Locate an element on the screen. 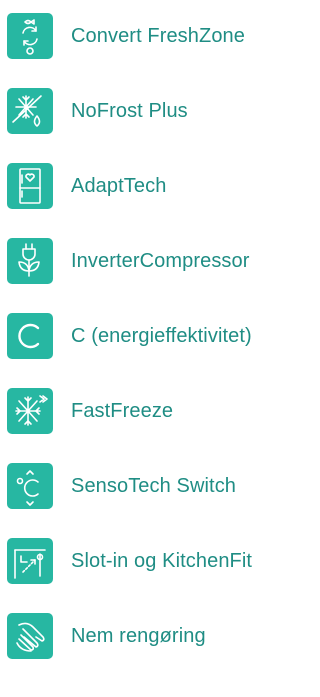  inverter-compressor-icon is located at coordinates (30, 261).